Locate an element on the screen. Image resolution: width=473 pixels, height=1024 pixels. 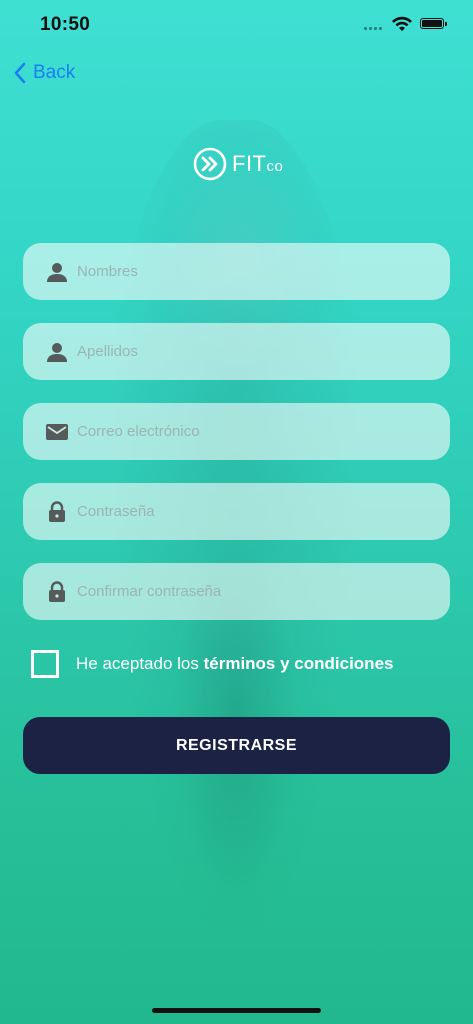
terms-text: He aceptado los términos y condiciones is located at coordinates (234, 664).